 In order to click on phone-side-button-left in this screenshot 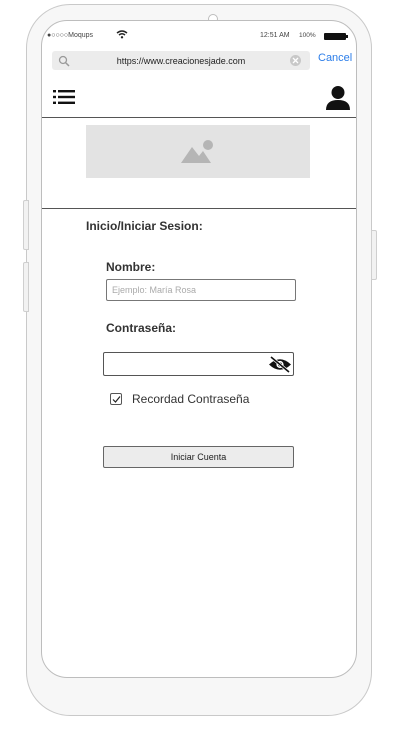, I will do `click(26, 225)`.